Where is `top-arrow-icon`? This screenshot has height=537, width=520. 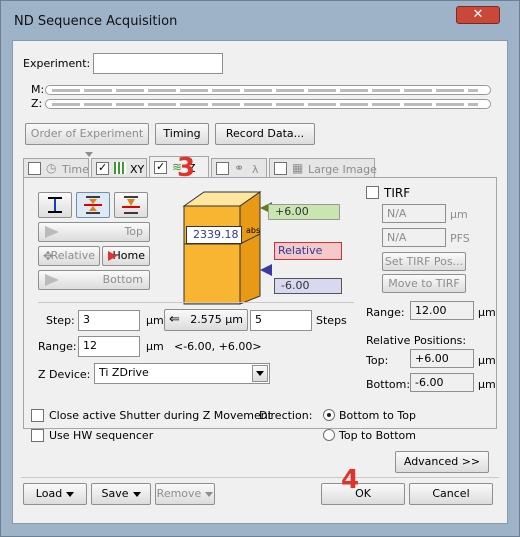
top-arrow-icon is located at coordinates (52, 232).